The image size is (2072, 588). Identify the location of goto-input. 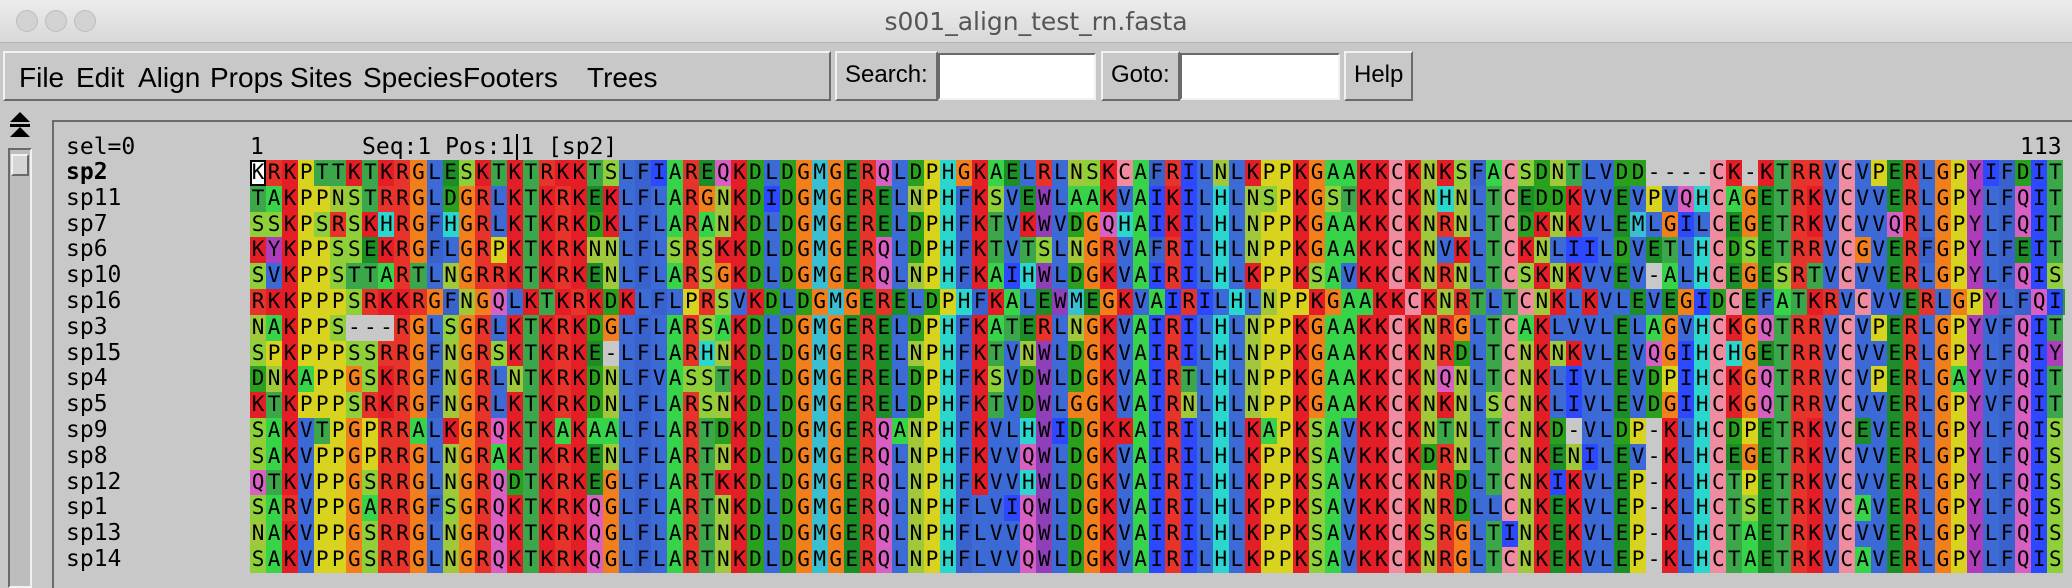
(1260, 76).